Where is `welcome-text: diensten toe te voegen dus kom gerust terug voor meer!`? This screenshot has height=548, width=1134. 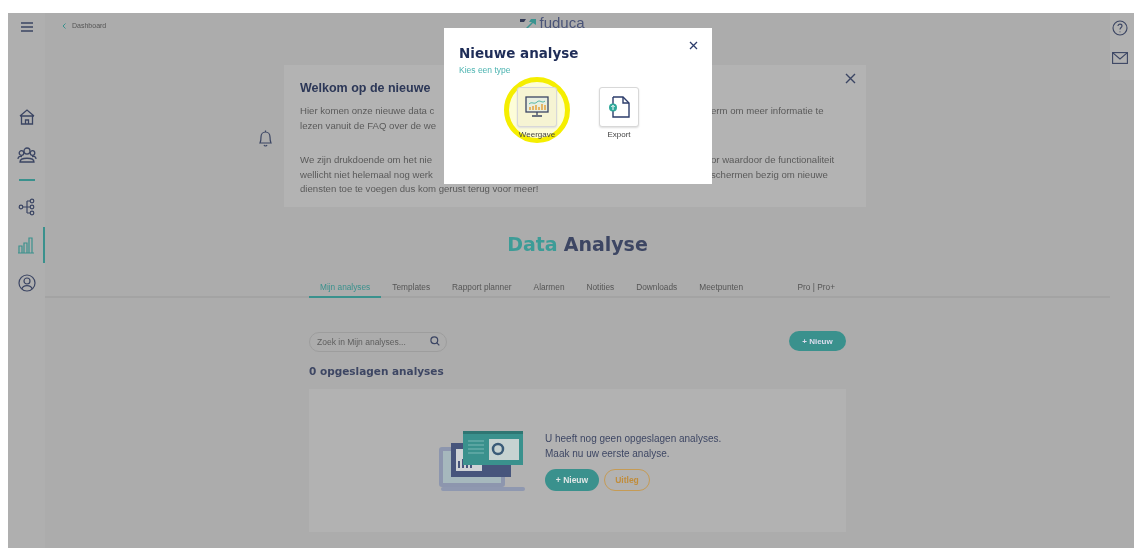
welcome-text: diensten toe te voegen dus kom gerust terug voor meer! is located at coordinates (420, 189).